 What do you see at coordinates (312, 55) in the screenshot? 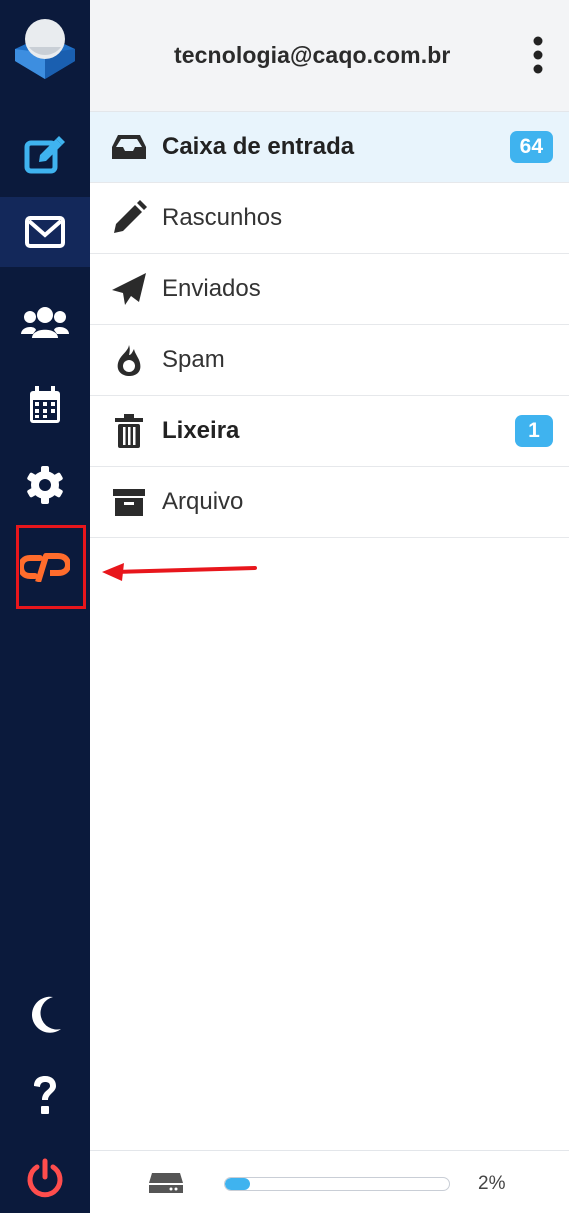
I see `account-email: tecnologia@caqo.com.br` at bounding box center [312, 55].